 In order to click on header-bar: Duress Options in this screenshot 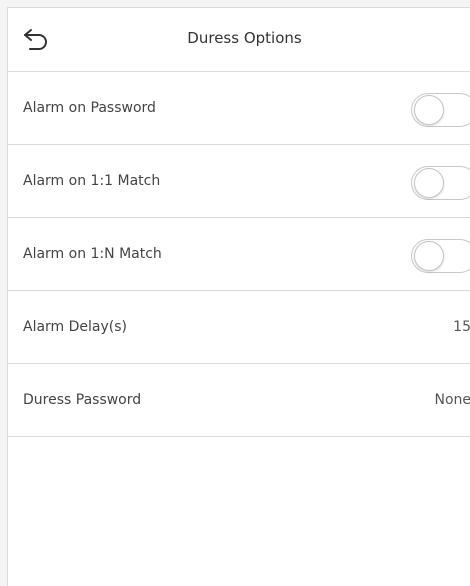, I will do `click(239, 40)`.